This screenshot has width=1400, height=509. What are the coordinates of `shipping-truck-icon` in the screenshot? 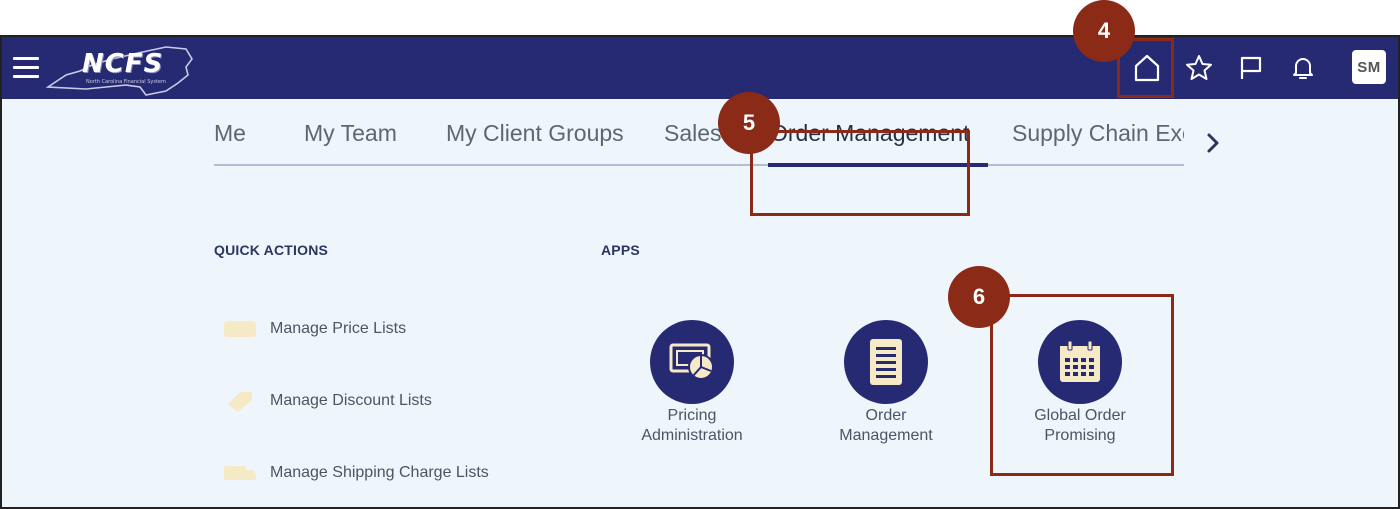 It's located at (240, 473).